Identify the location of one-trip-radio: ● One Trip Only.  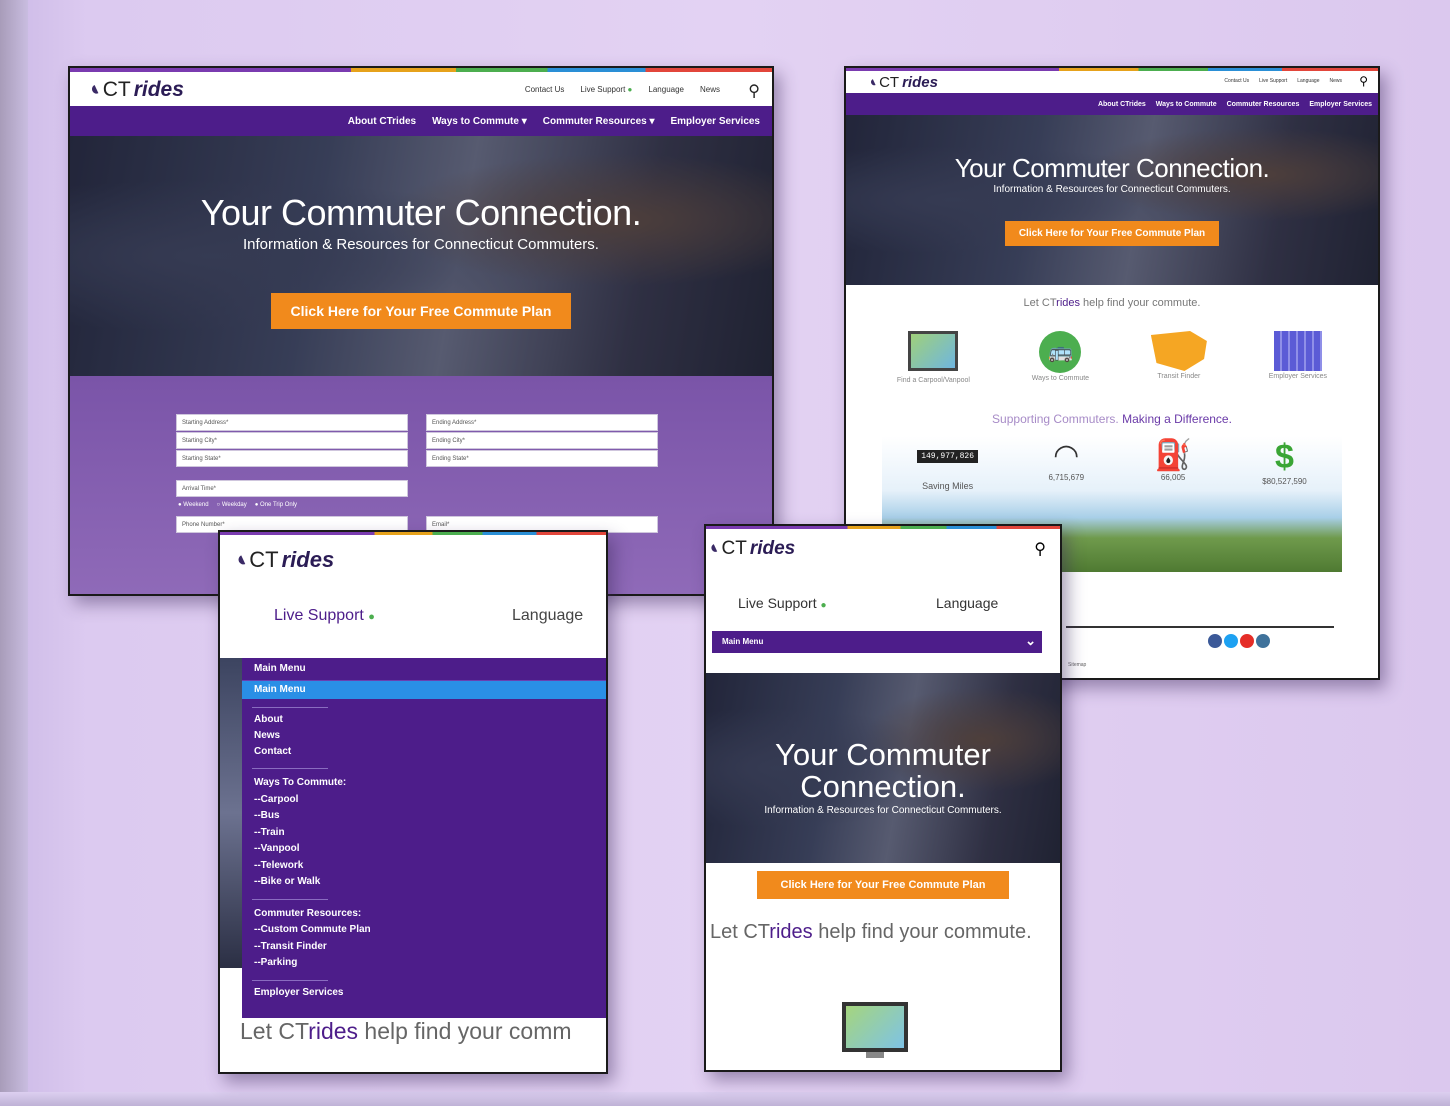
(276, 505).